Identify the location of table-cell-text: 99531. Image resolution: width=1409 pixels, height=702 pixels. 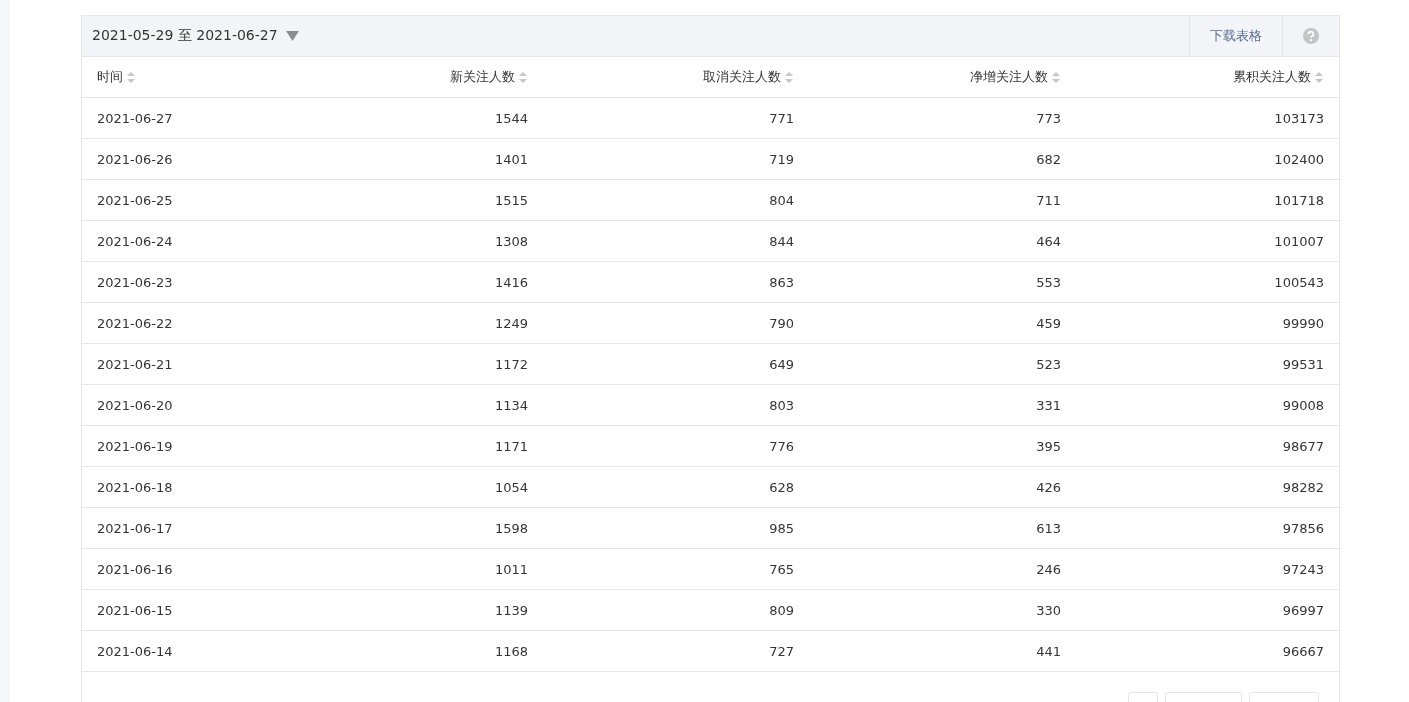
(1303, 364).